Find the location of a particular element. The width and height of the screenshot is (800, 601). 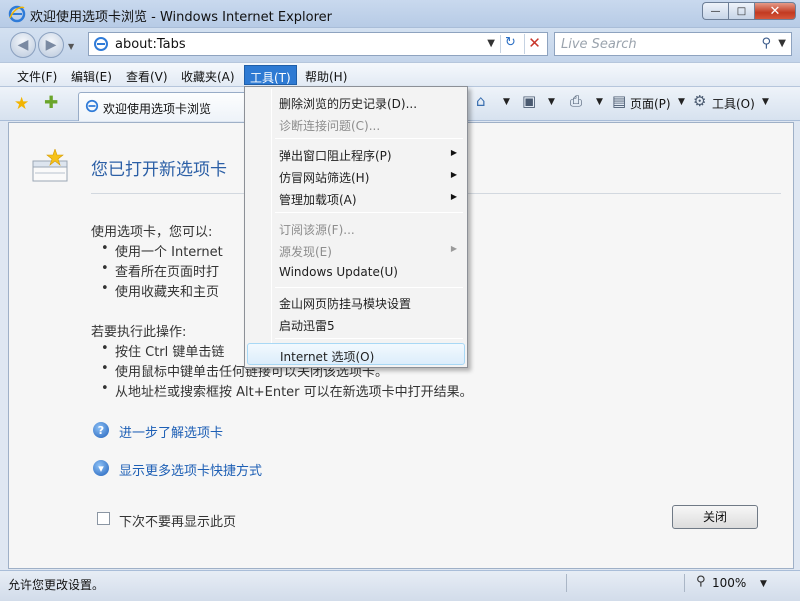

status-text: 允许您更改设置。 is located at coordinates (56, 585).